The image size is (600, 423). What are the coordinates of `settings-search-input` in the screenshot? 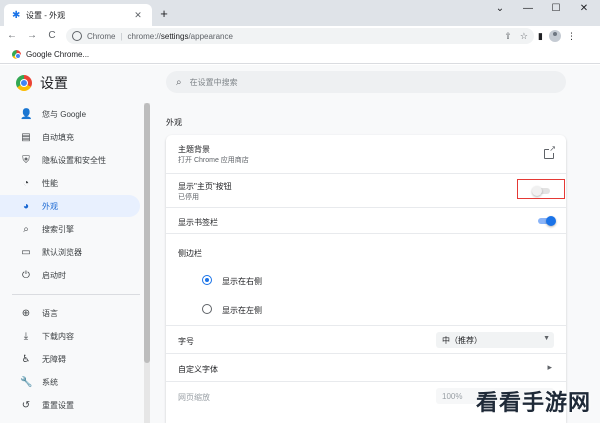 It's located at (359, 82).